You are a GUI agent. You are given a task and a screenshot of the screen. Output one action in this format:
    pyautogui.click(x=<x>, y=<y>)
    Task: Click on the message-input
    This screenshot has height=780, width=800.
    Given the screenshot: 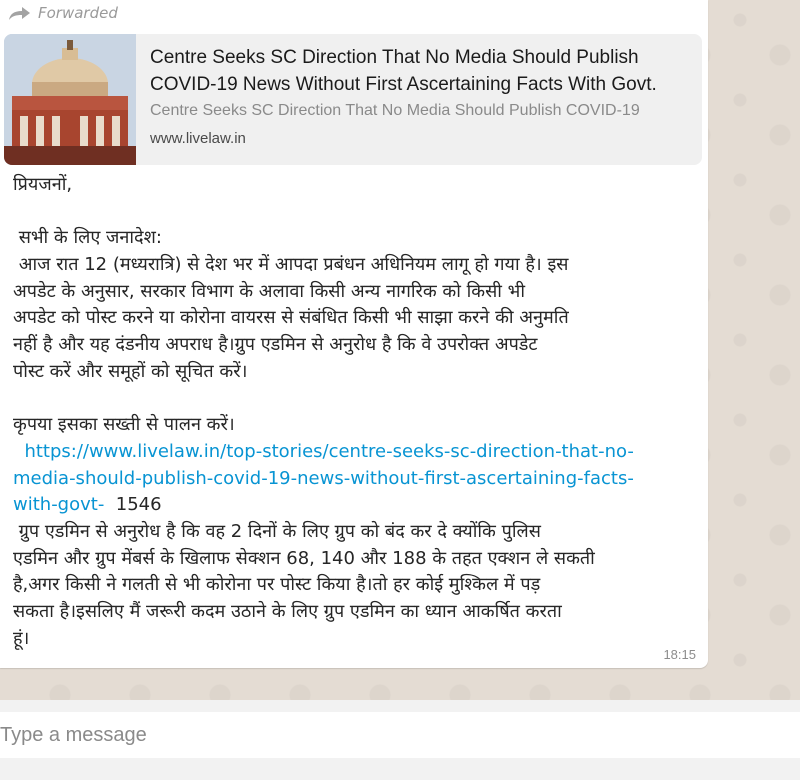 What is the action you would take?
    pyautogui.click(x=400, y=735)
    